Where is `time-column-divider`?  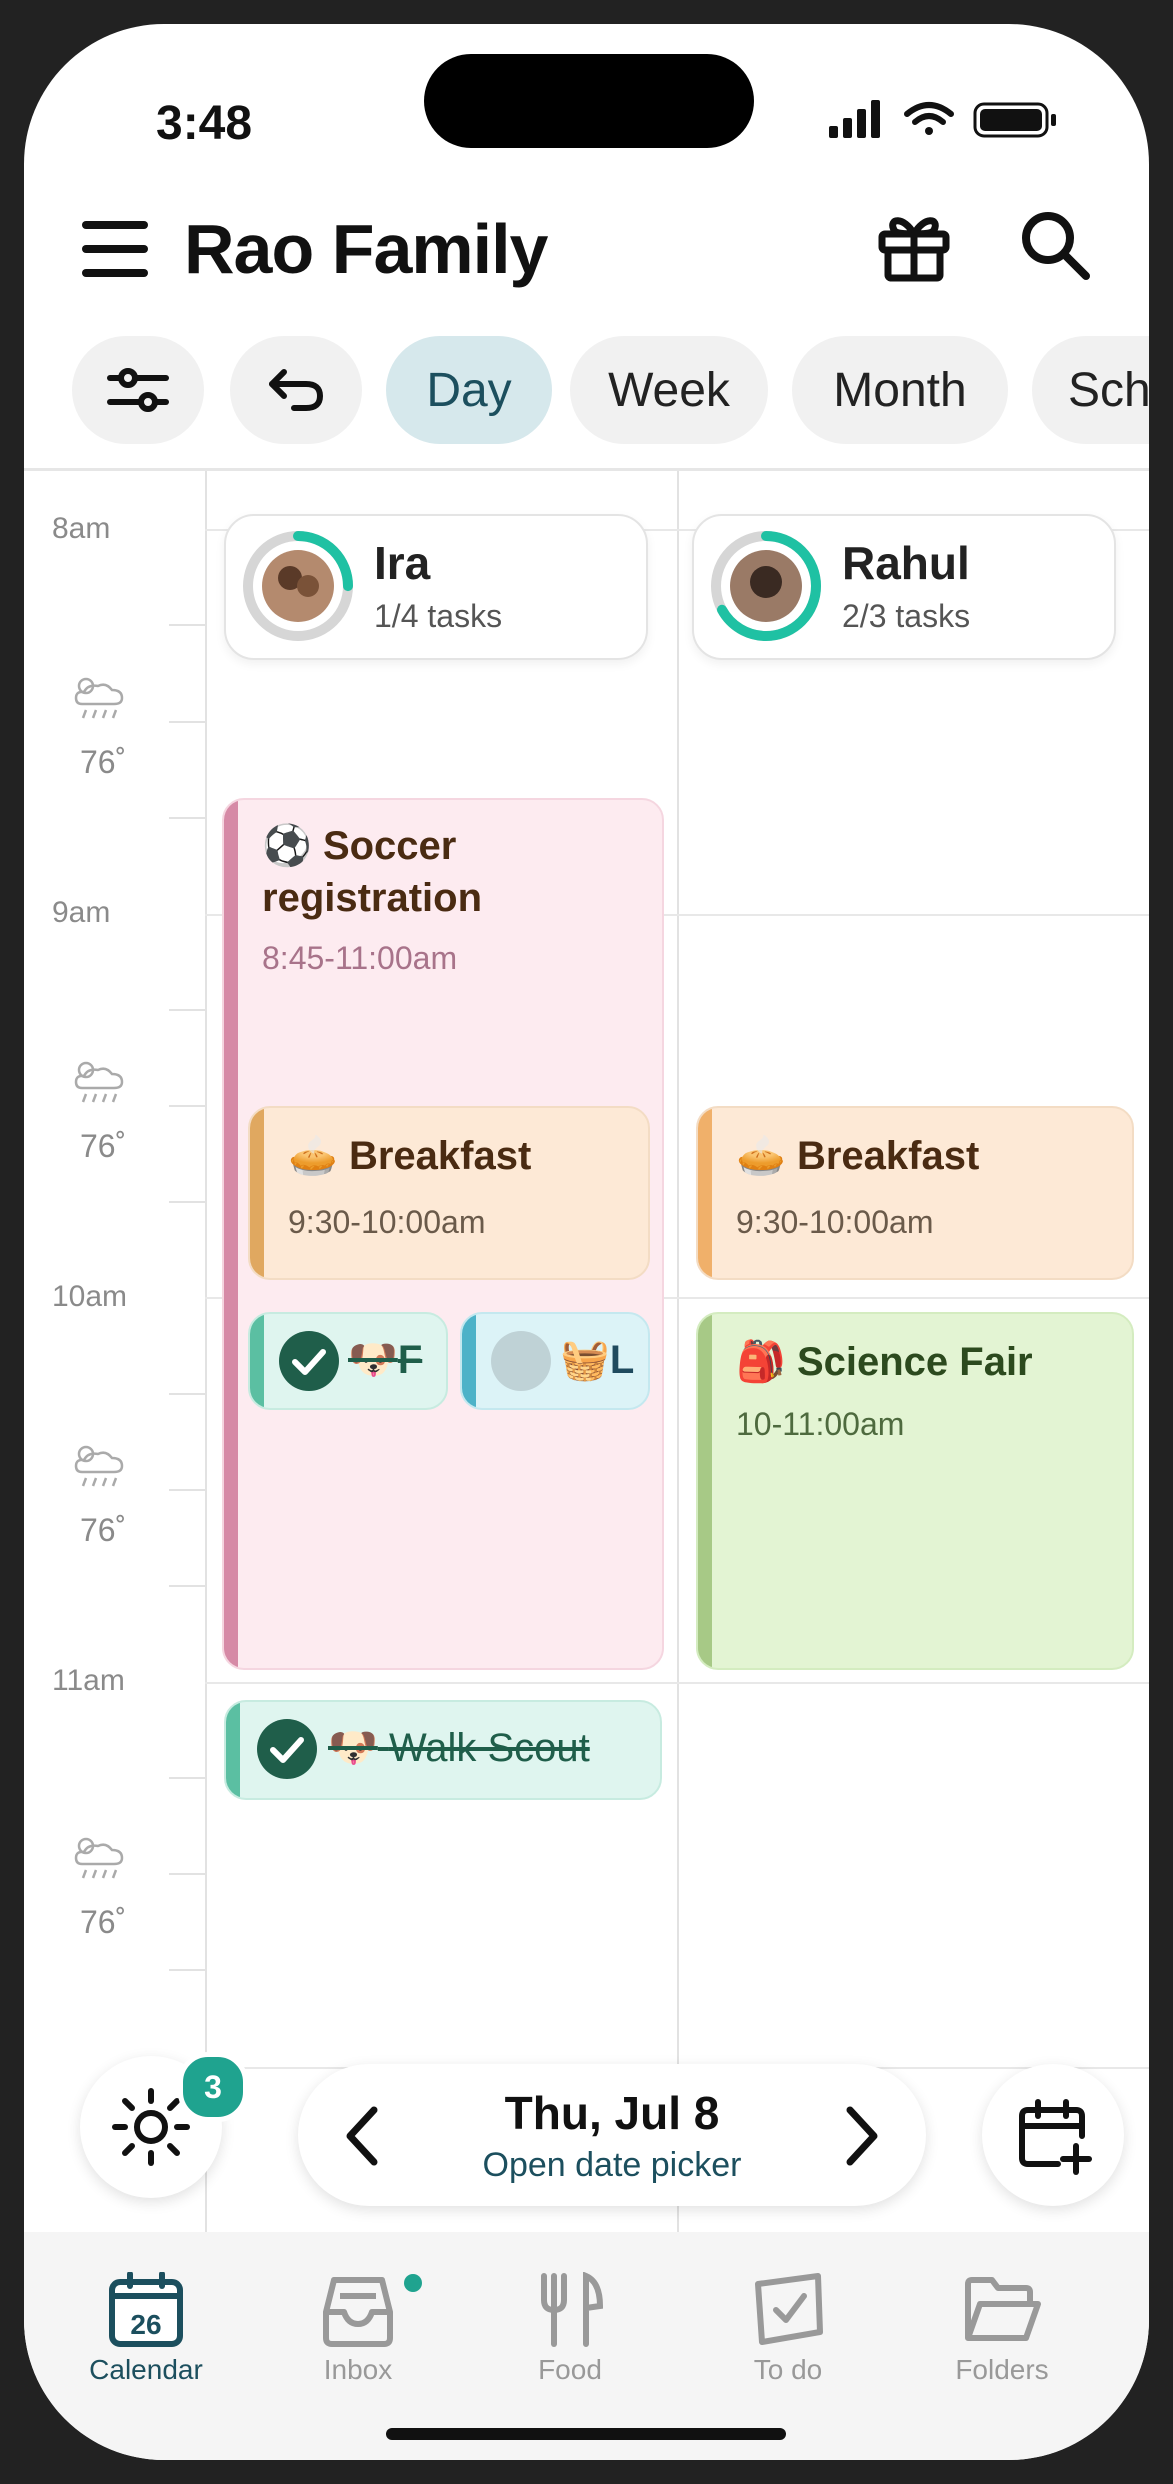
time-column-divider is located at coordinates (206, 1371).